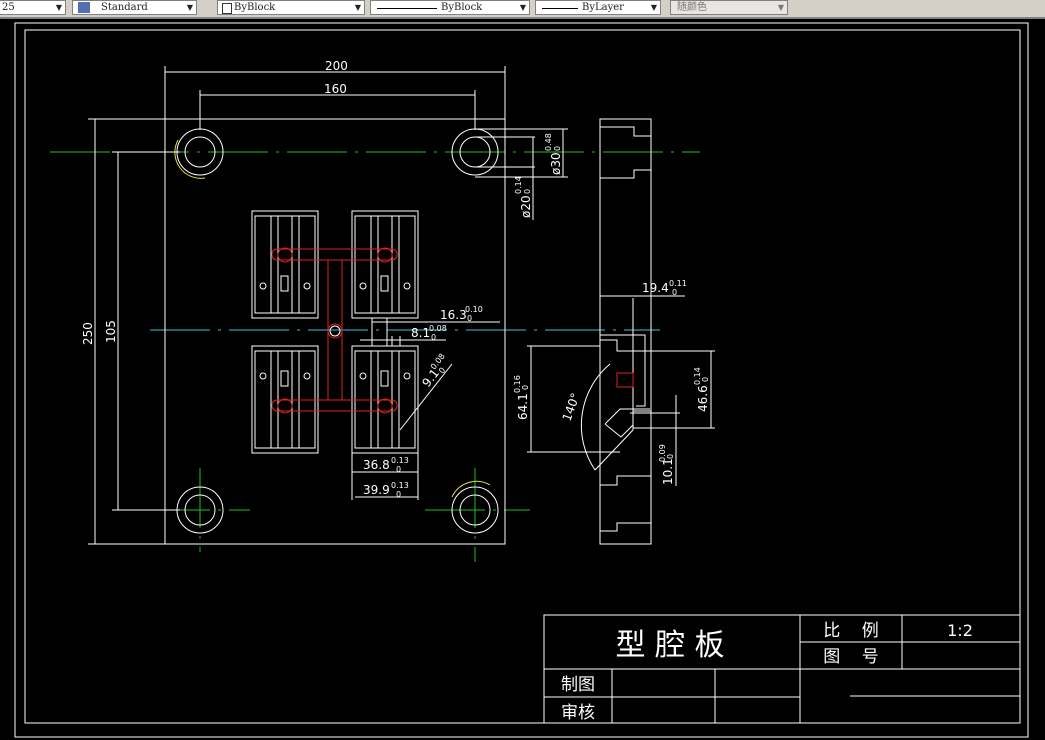  Describe the element at coordinates (670, 456) in the screenshot. I see `dim-10-1-tol-low: 0` at that location.